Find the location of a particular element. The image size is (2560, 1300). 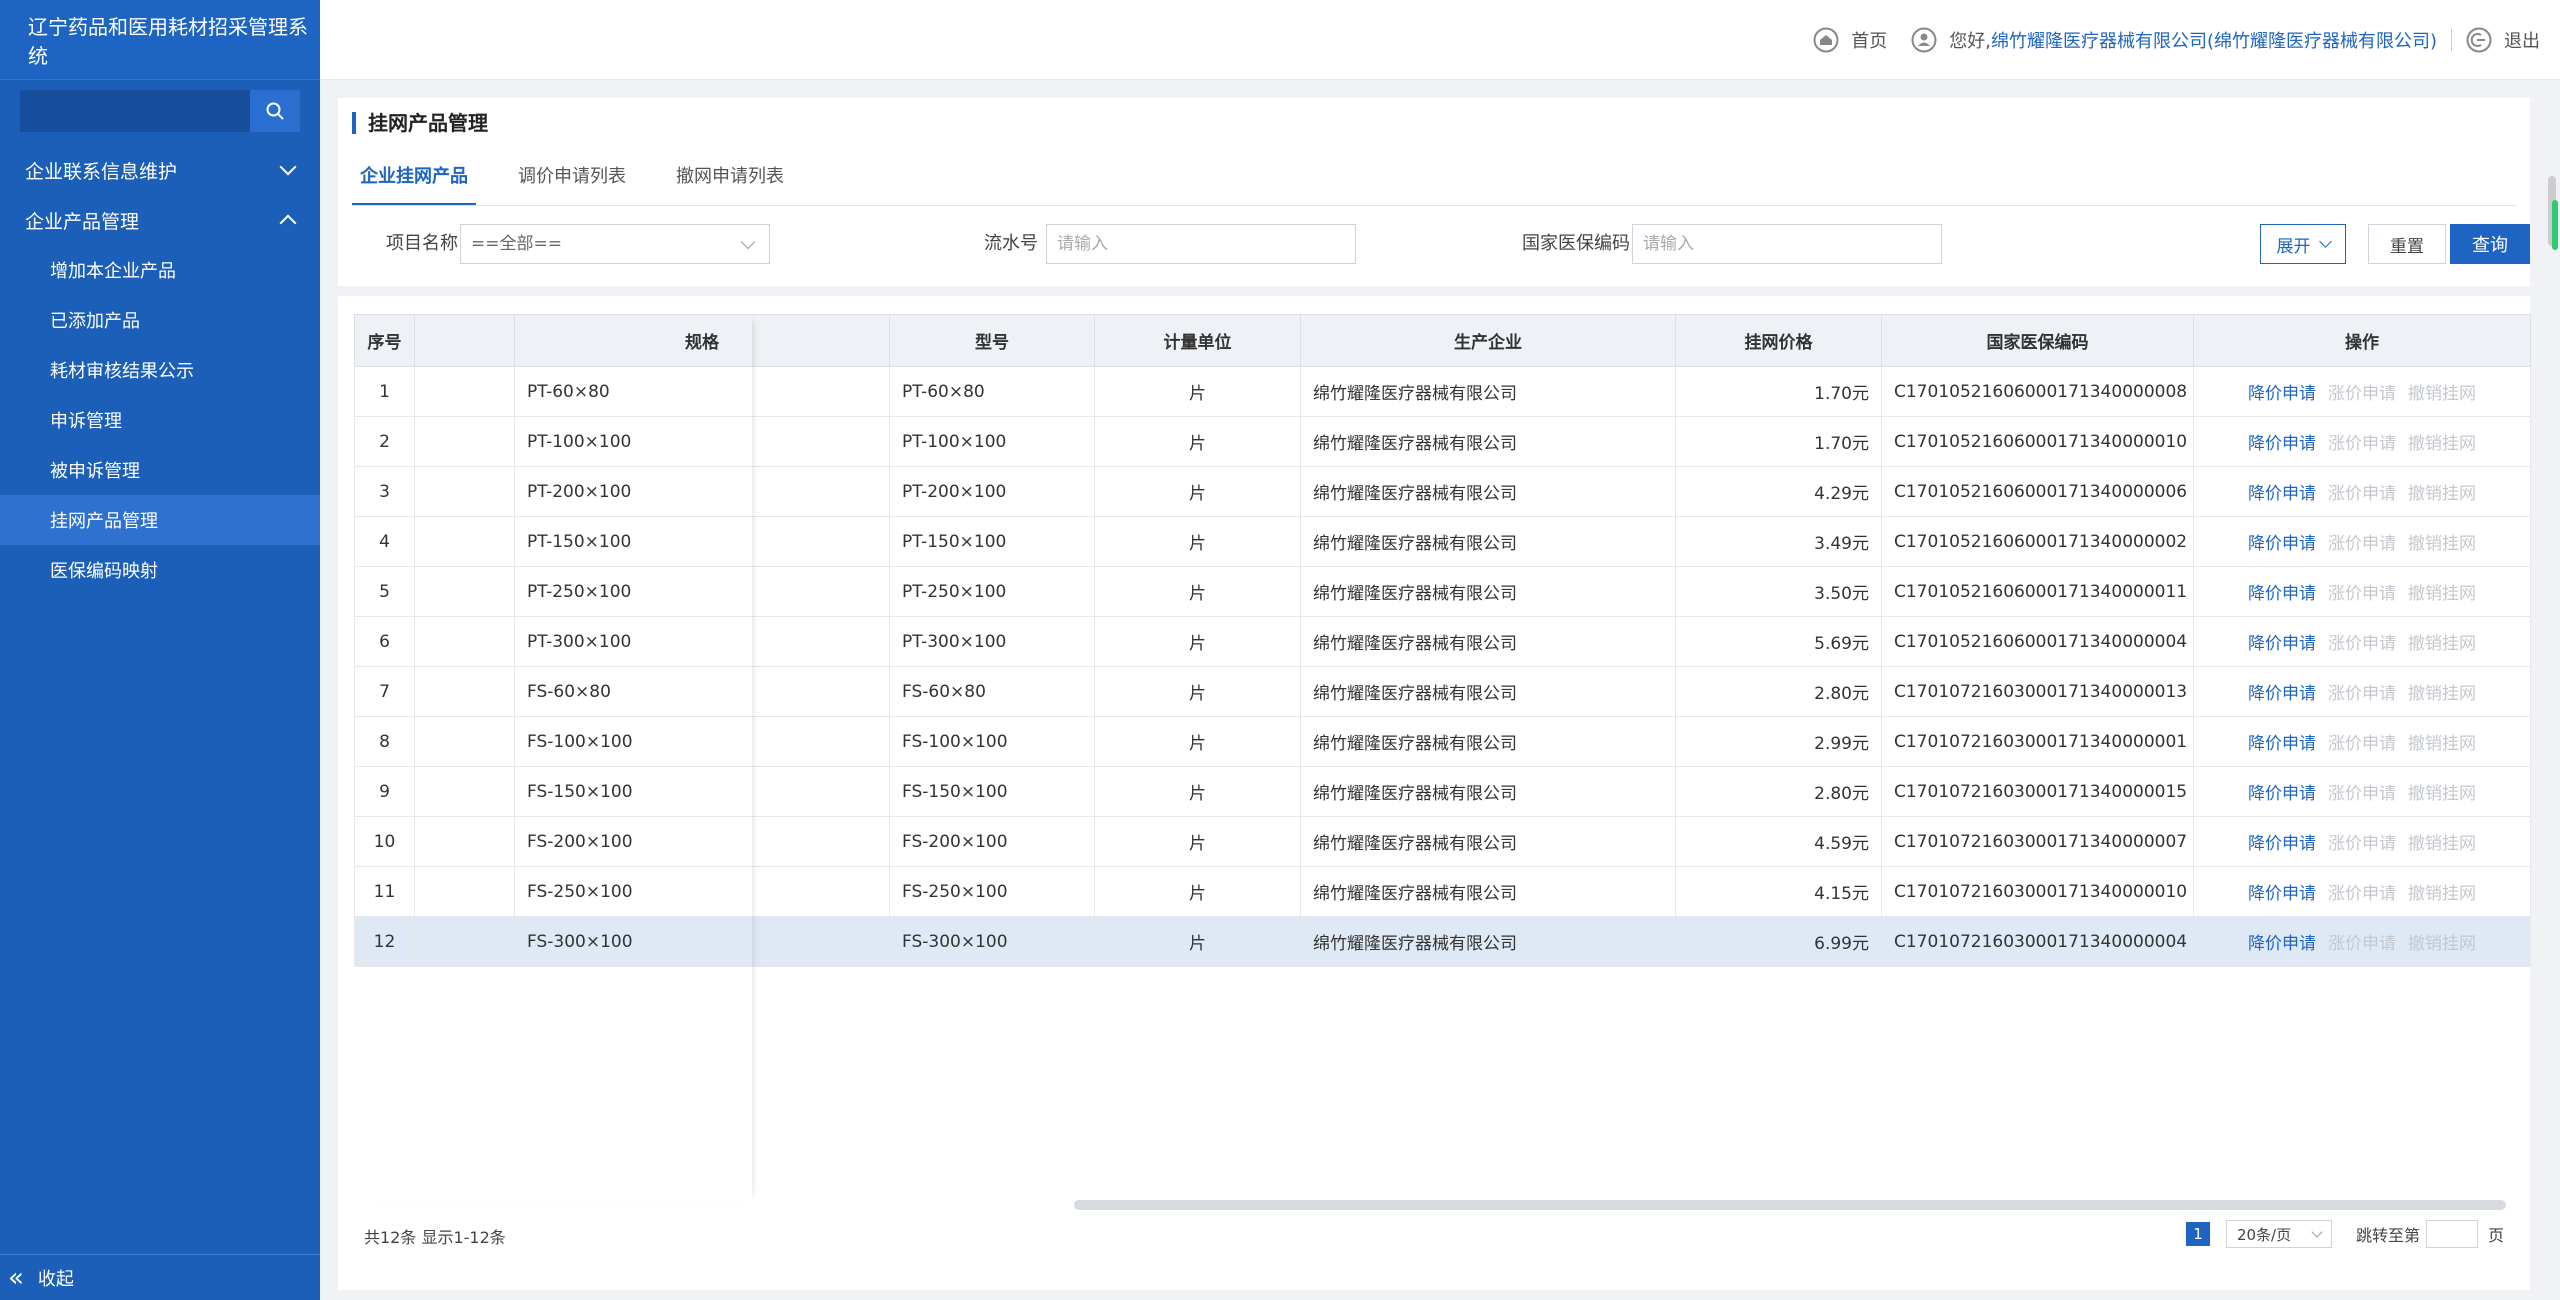

filter-row: 项目名称 ==全部== 流水号 国家医保编码 展开 重置 查询 is located at coordinates (1434, 244).